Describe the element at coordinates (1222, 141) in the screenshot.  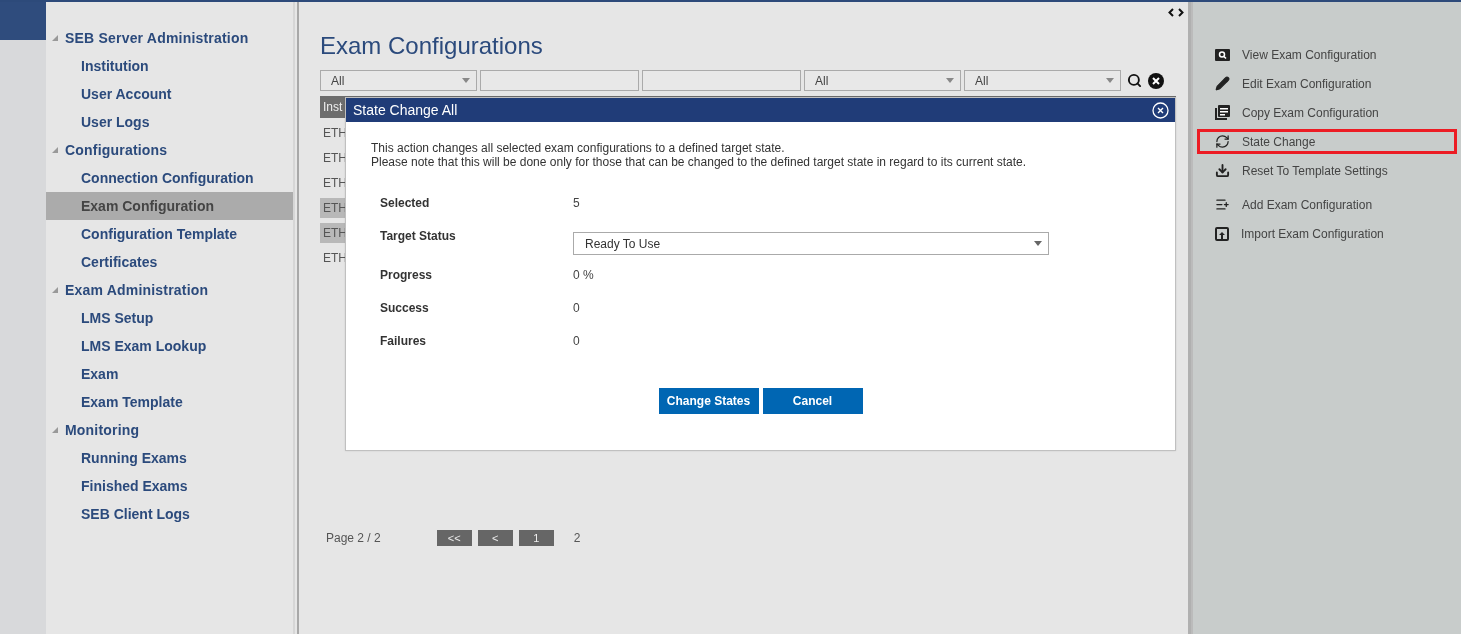
I see `refresh-icon` at that location.